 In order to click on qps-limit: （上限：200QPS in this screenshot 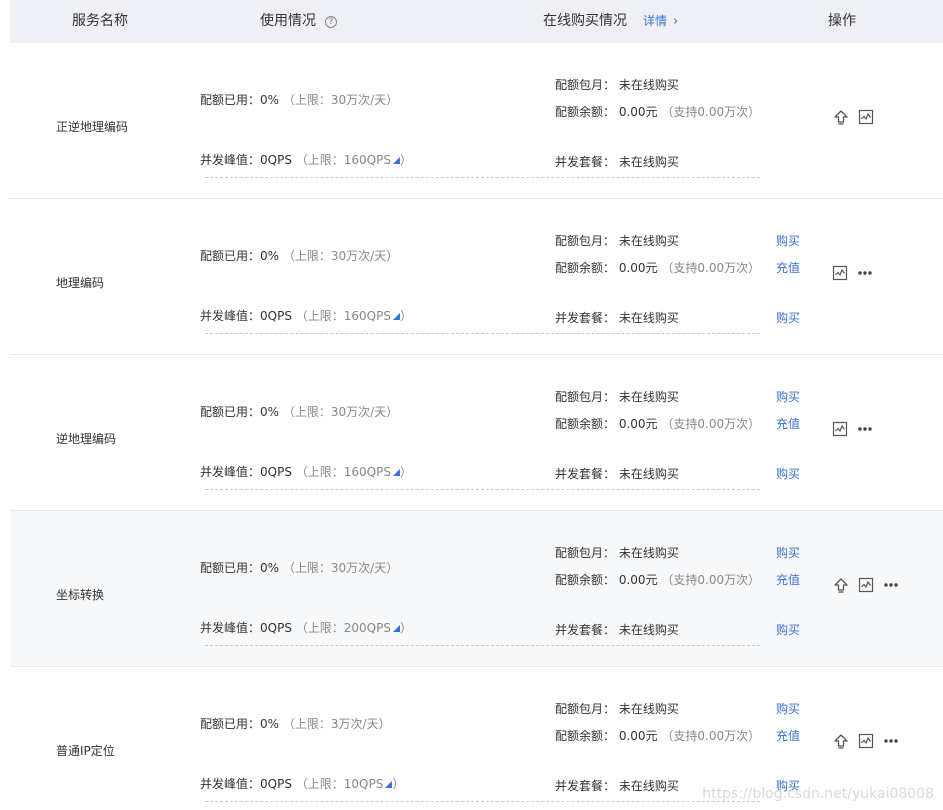, I will do `click(343, 628)`.